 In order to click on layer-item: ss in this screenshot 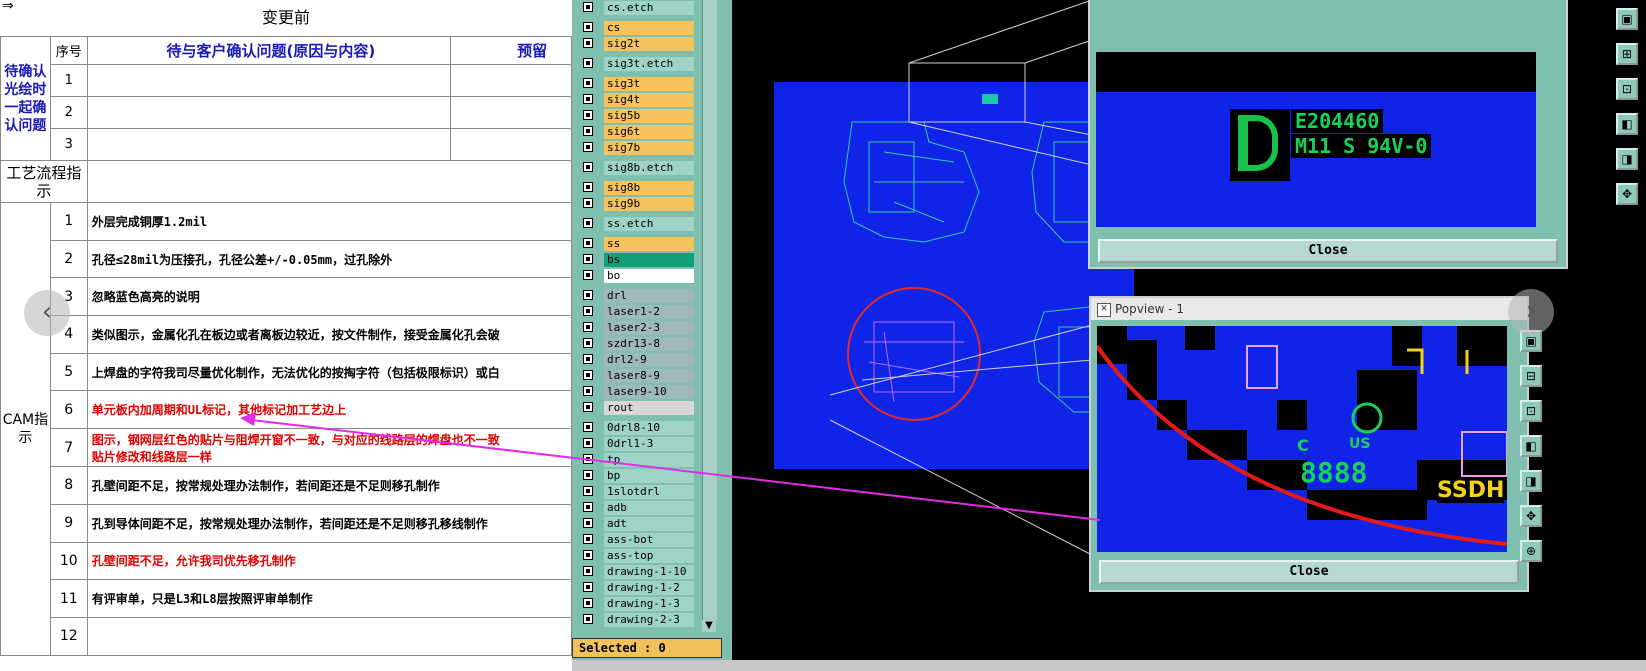, I will do `click(637, 244)`.